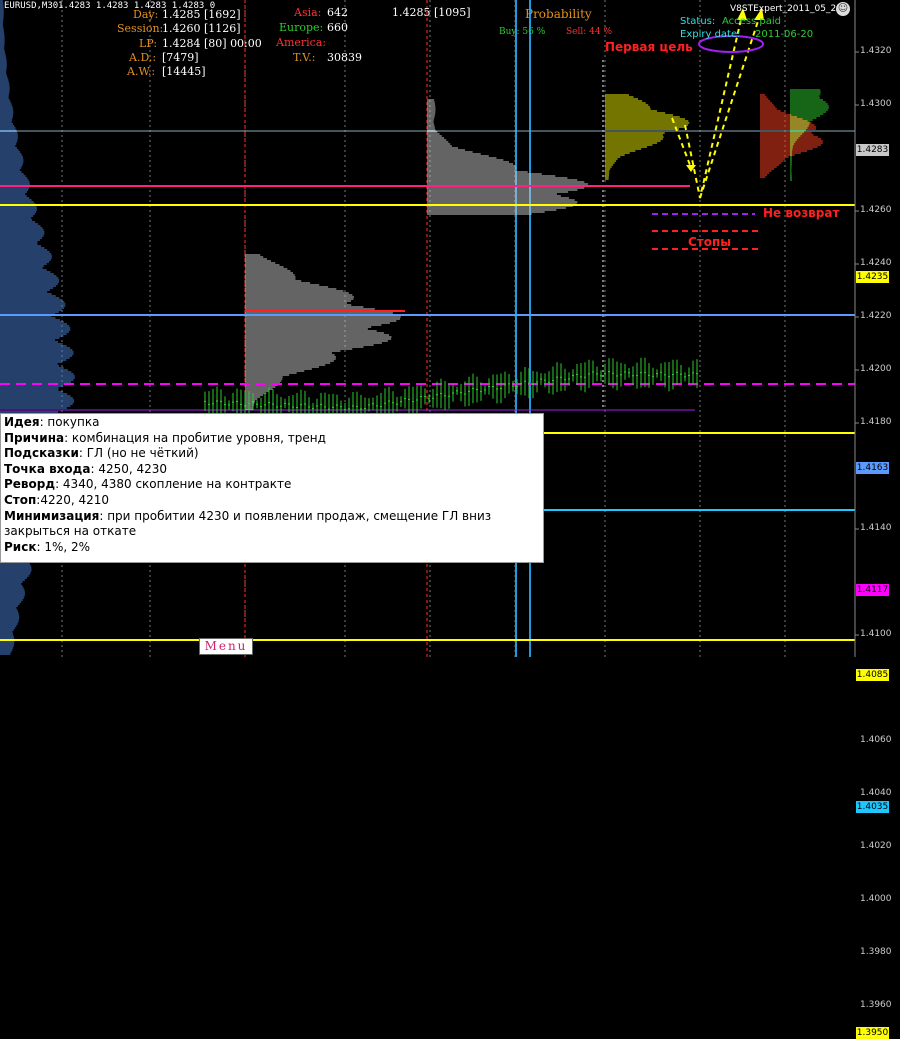 This screenshot has height=1039, width=900. Describe the element at coordinates (201, 28) in the screenshot. I see `session-value: 1.4260 [1126]` at that location.